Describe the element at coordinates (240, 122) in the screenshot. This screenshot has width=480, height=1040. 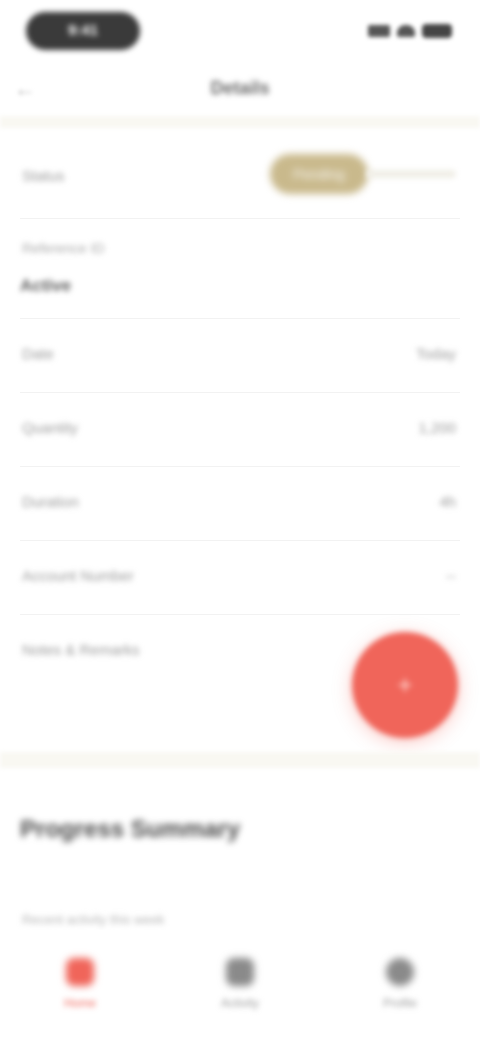
I see `header-divider` at that location.